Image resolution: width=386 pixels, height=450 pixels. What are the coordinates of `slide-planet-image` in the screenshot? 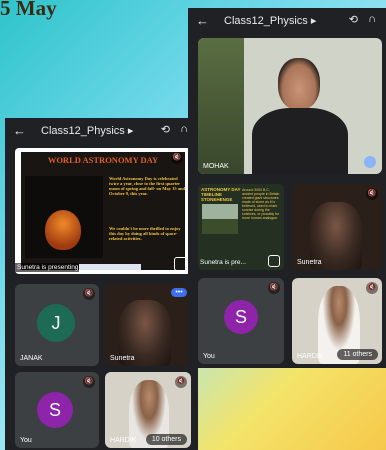 It's located at (64, 217).